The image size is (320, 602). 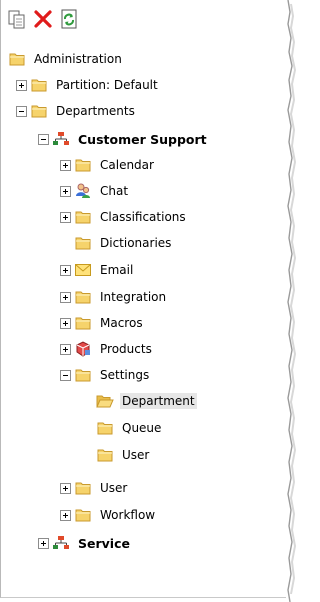 I want to click on tree-node-settings-department: Department, so click(x=146, y=401).